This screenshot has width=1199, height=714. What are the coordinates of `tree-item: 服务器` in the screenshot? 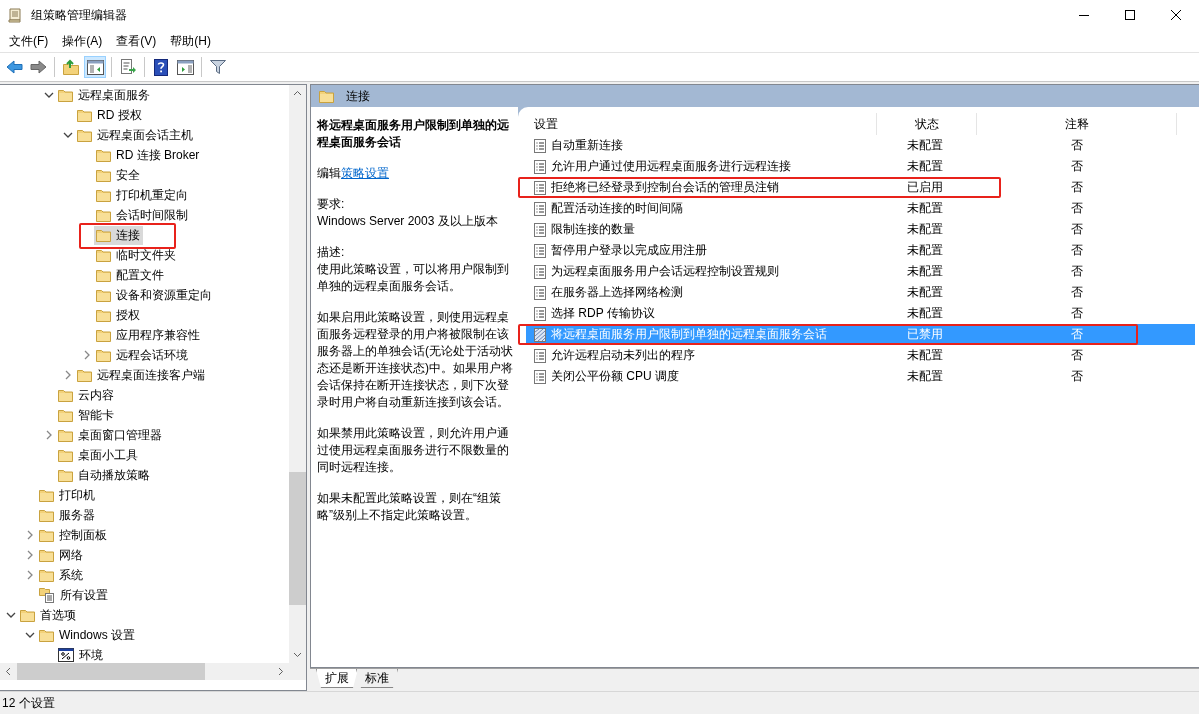 It's located at (67, 515).